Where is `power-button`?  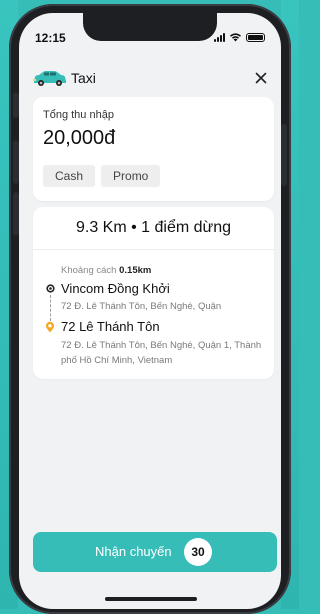
power-button is located at coordinates (284, 155).